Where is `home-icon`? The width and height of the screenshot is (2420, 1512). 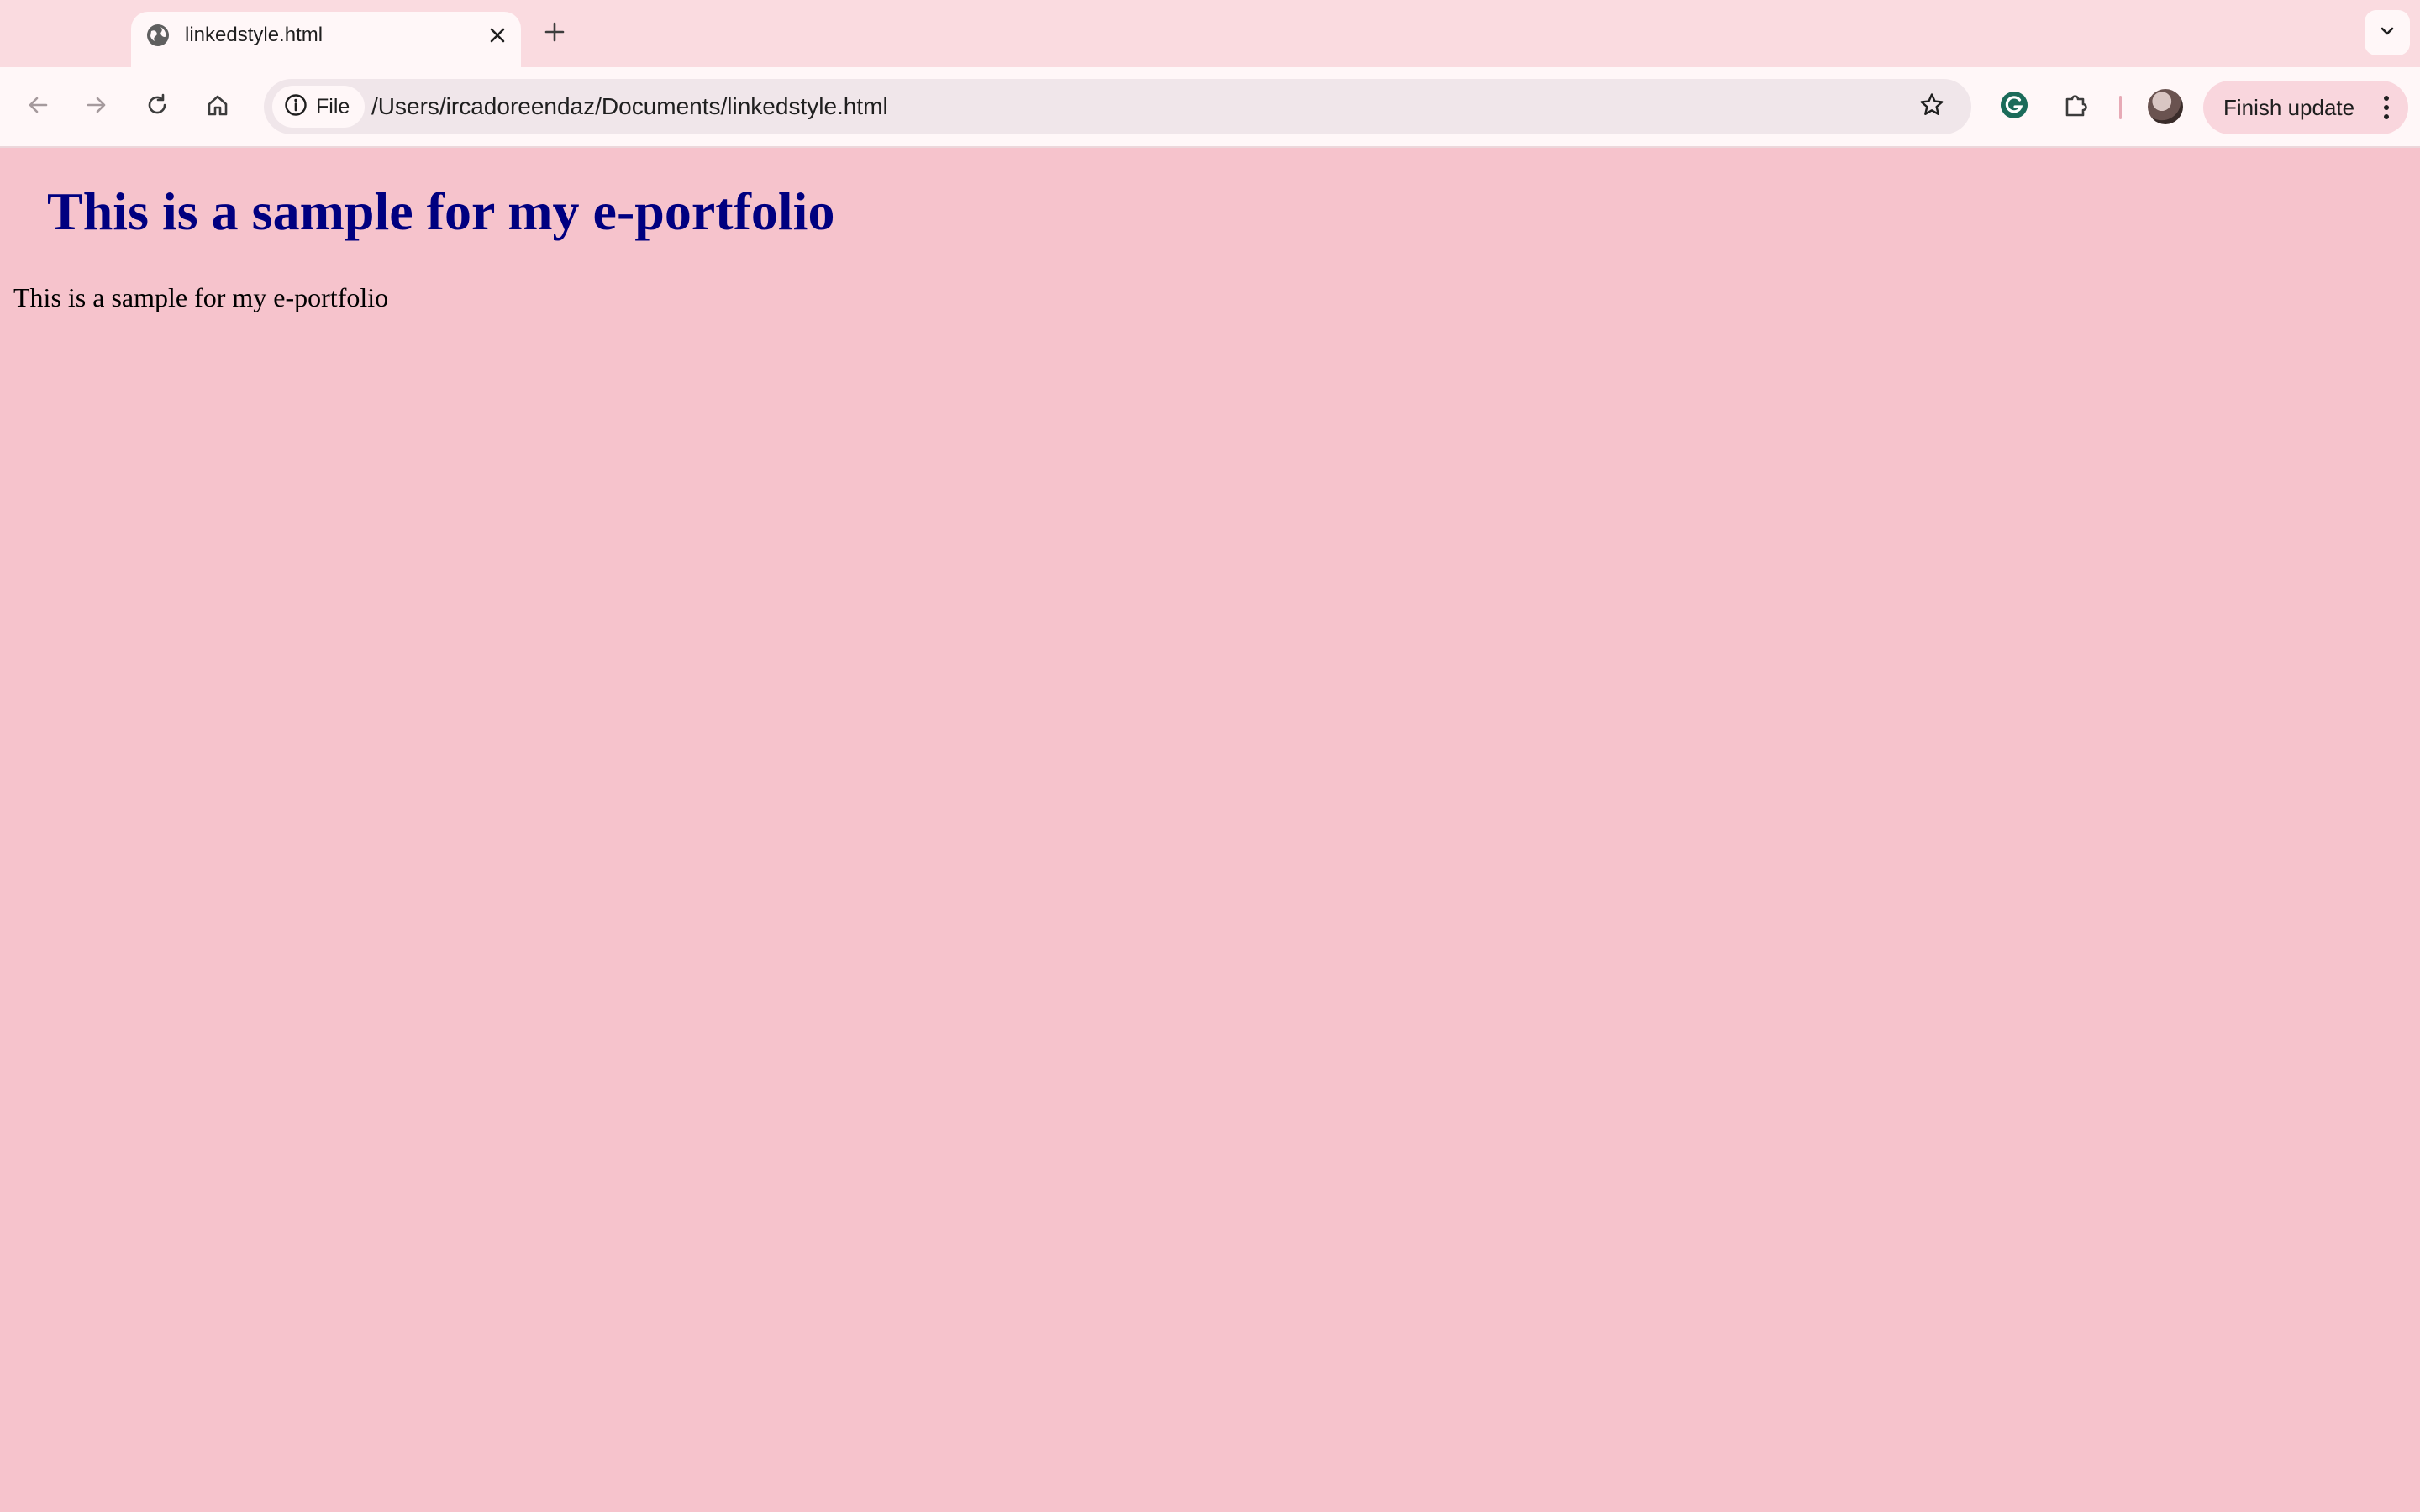
home-icon is located at coordinates (218, 107).